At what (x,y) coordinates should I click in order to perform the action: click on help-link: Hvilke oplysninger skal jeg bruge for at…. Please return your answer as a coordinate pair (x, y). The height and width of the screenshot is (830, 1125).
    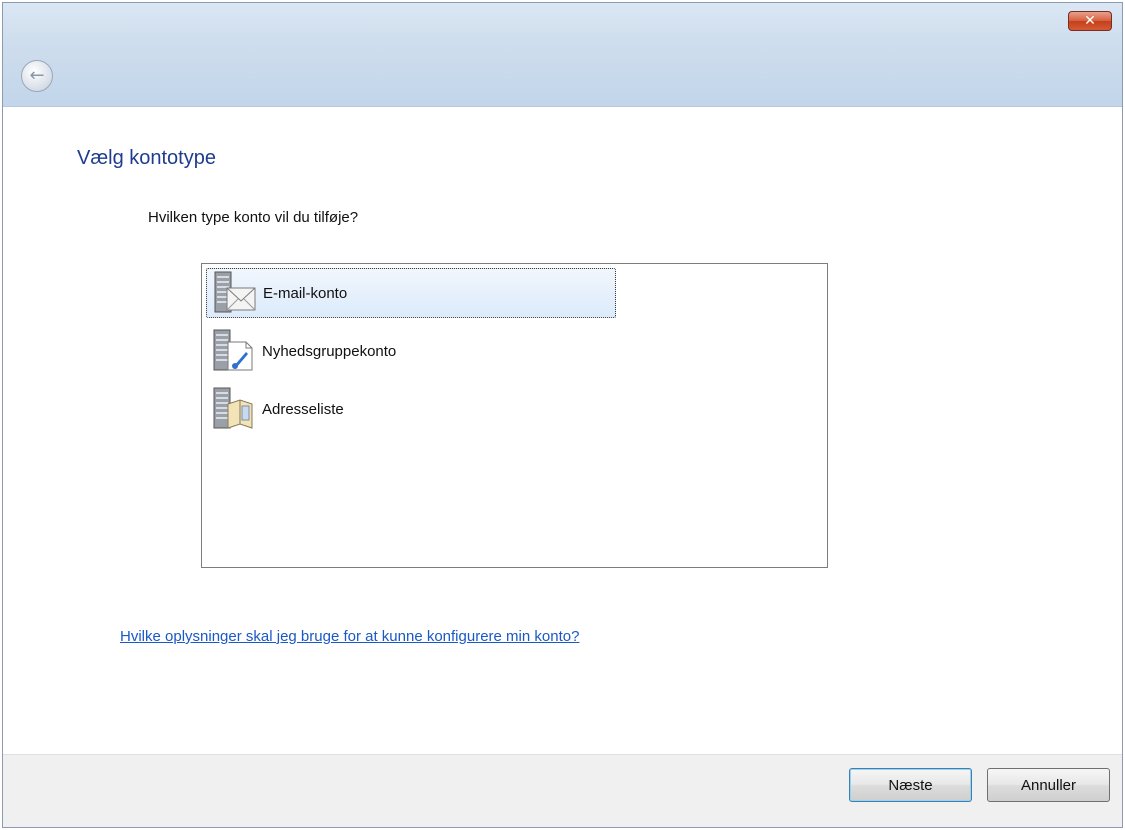
    Looking at the image, I should click on (349, 636).